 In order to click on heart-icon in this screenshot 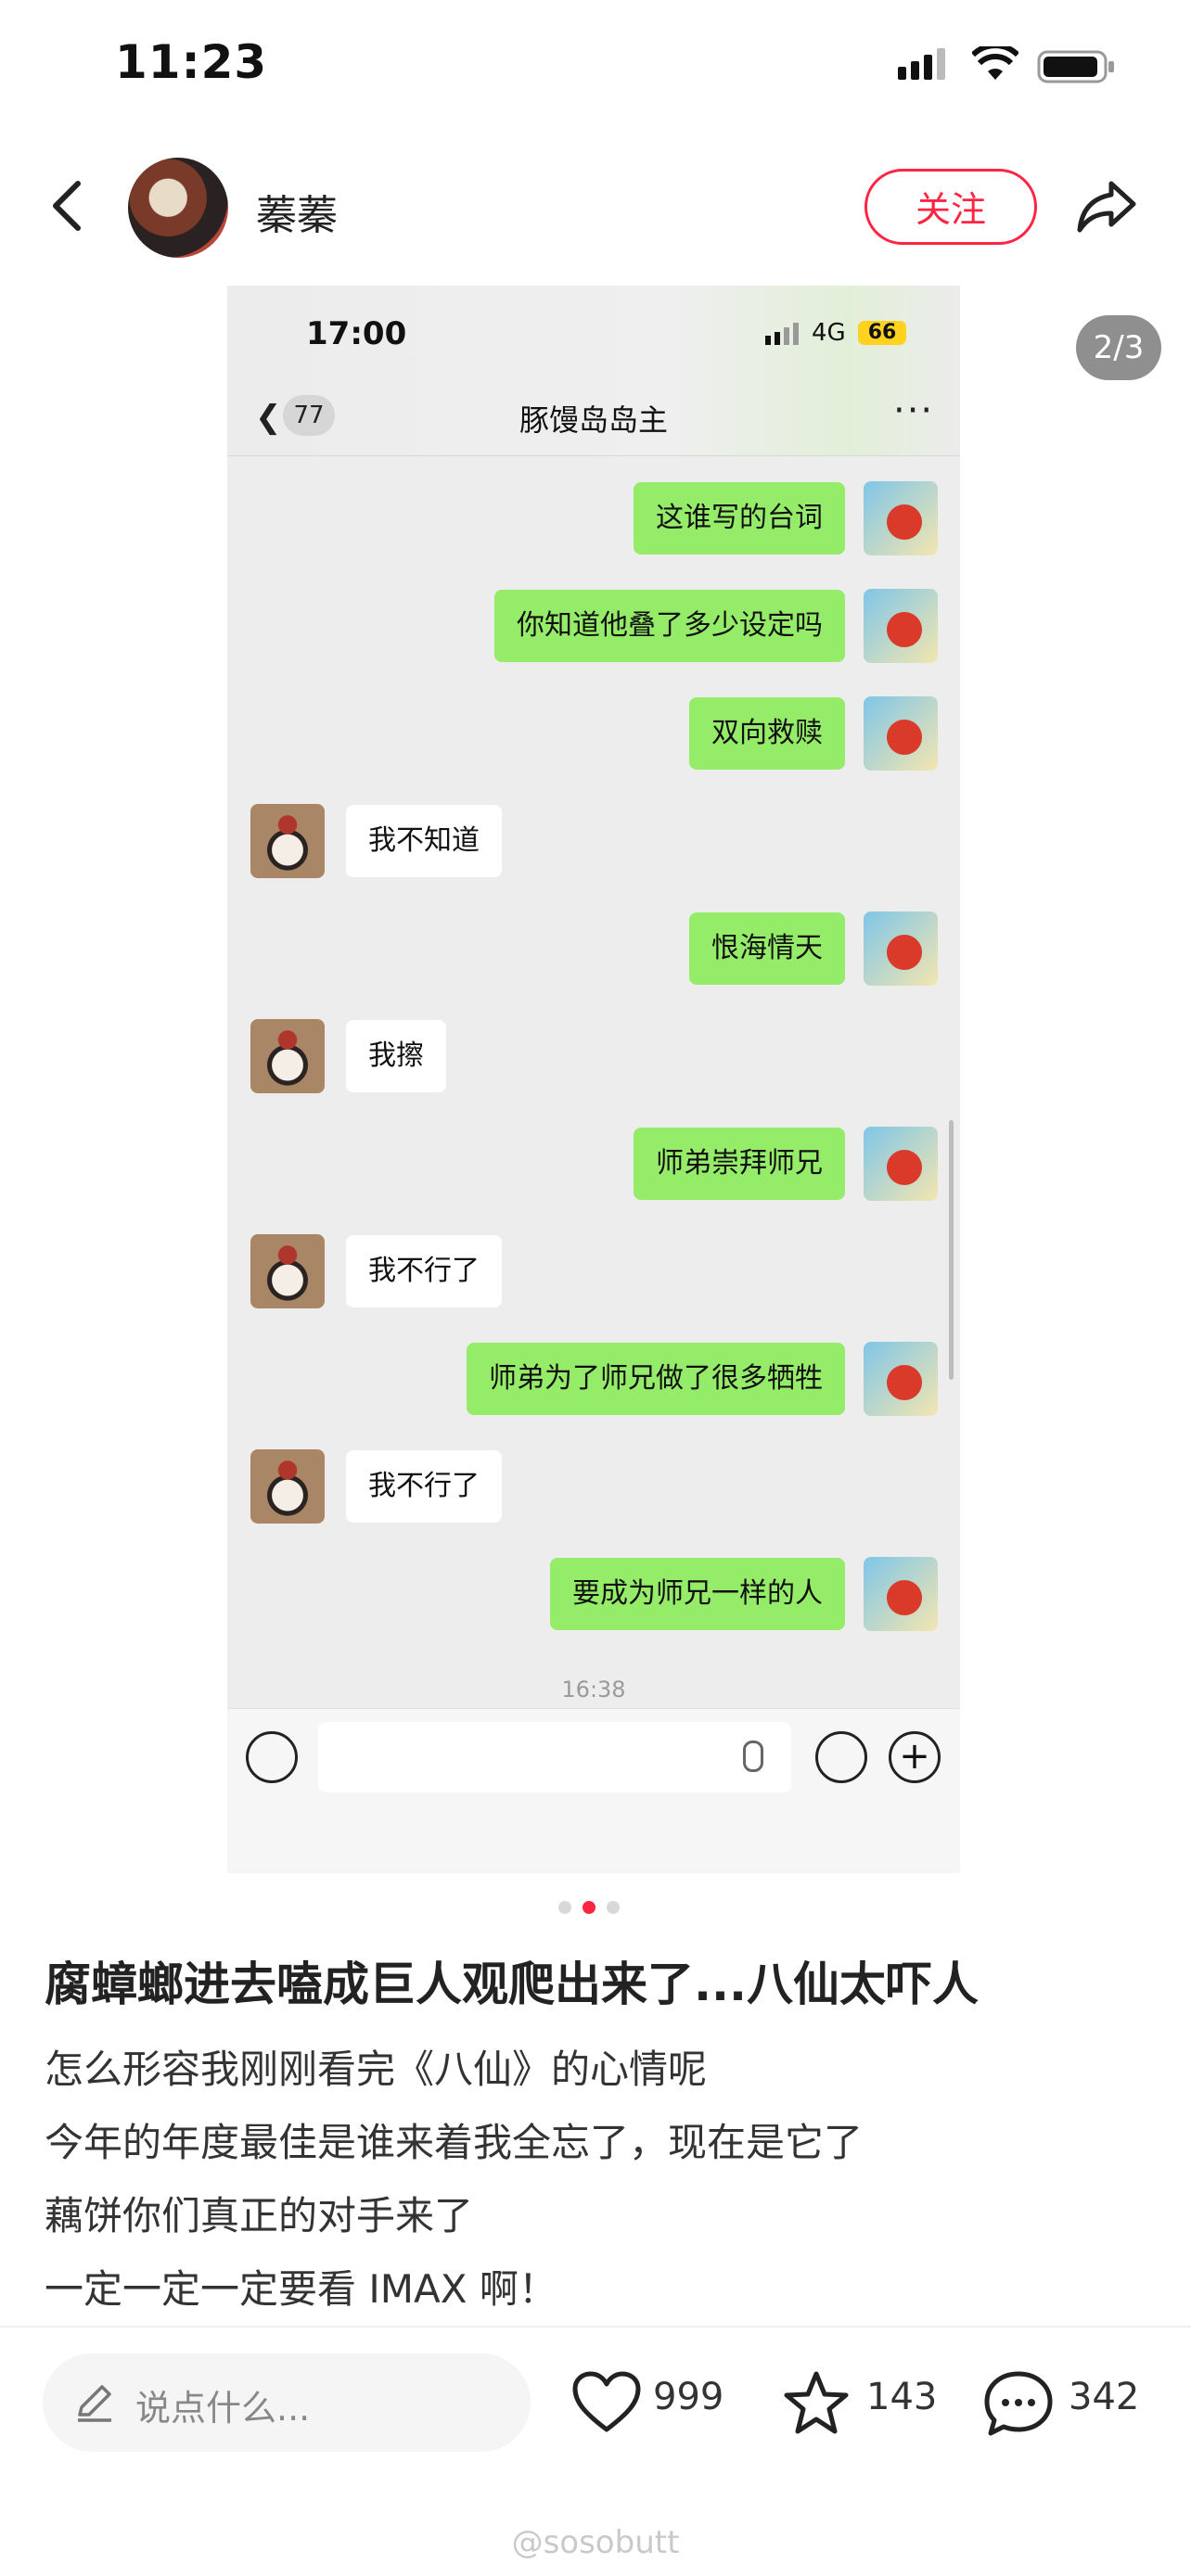, I will do `click(606, 2404)`.